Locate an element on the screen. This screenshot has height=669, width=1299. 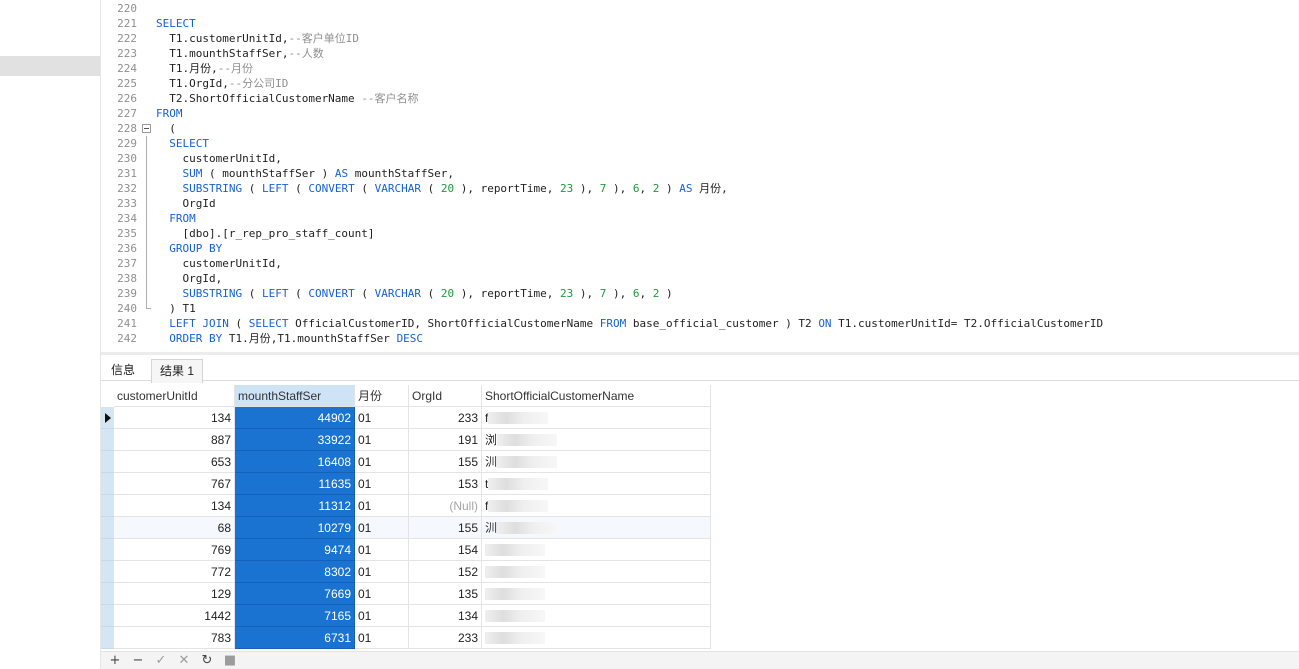
cell-customer-unit-id: 653 is located at coordinates (174, 462).